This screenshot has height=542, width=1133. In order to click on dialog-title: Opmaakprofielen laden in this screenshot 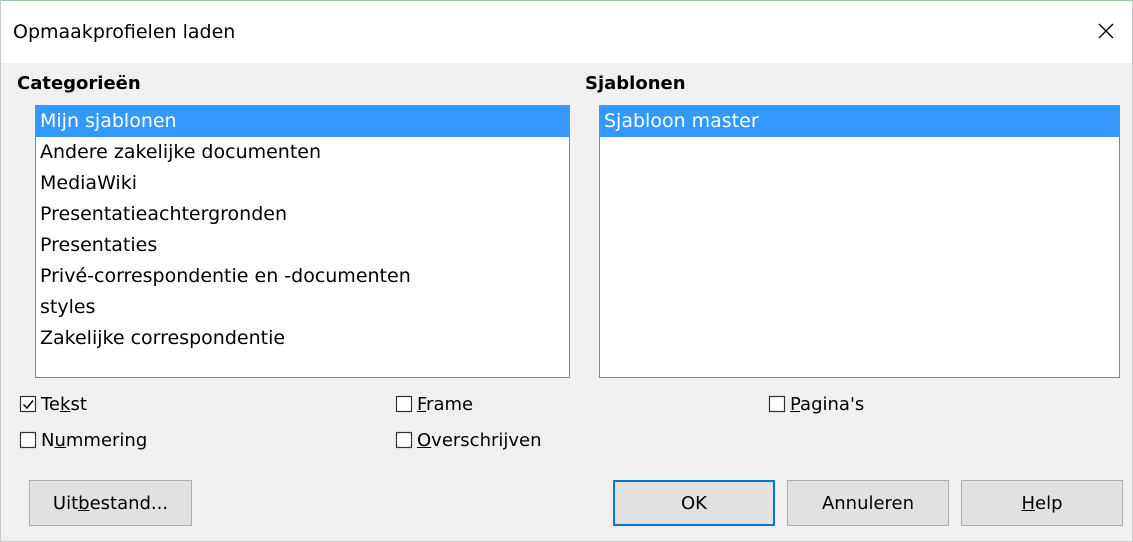, I will do `click(124, 32)`.